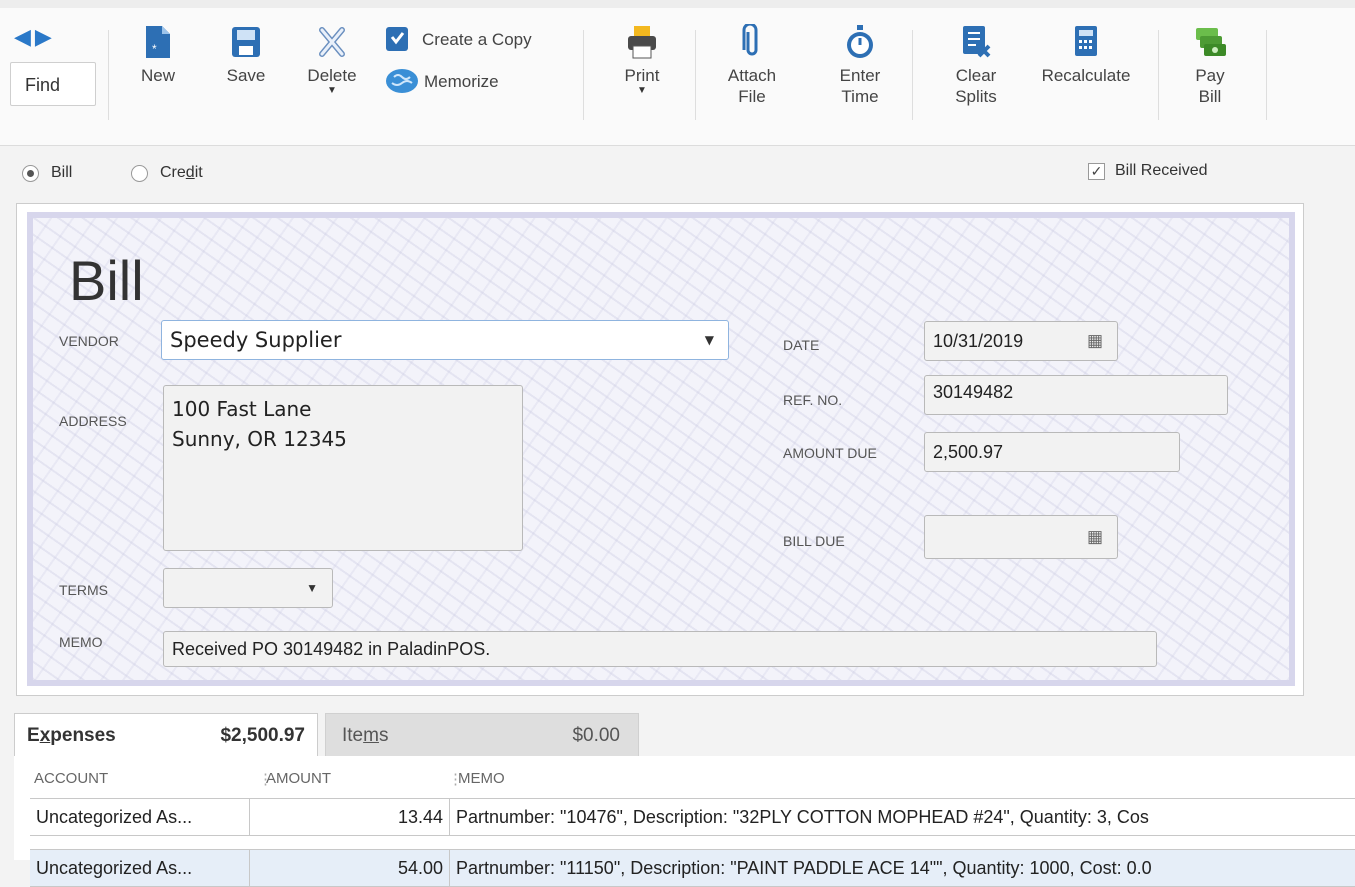  Describe the element at coordinates (332, 75) in the screenshot. I see `delete-label: Delete` at that location.